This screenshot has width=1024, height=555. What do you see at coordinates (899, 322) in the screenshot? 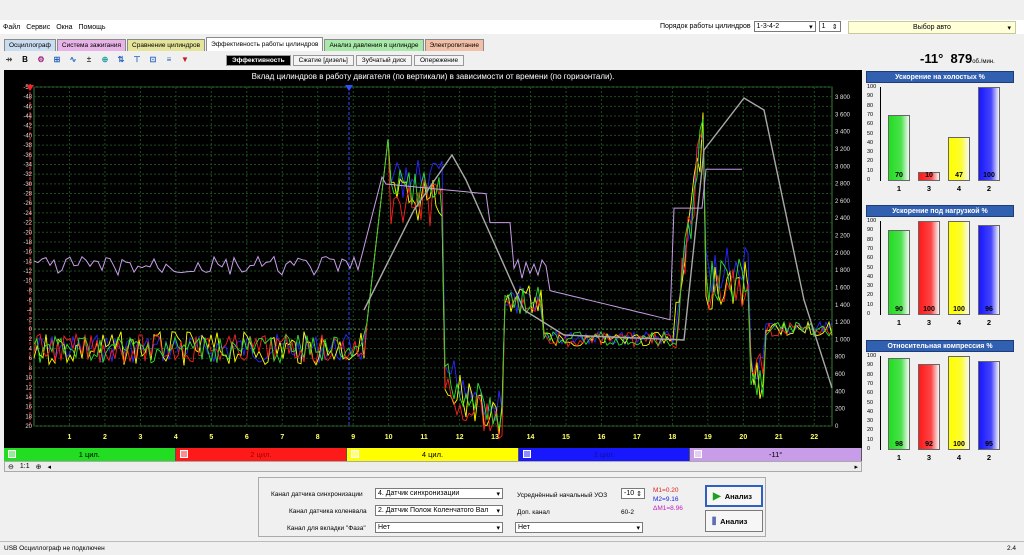
I see `metric-bar-label: 1` at bounding box center [899, 322].